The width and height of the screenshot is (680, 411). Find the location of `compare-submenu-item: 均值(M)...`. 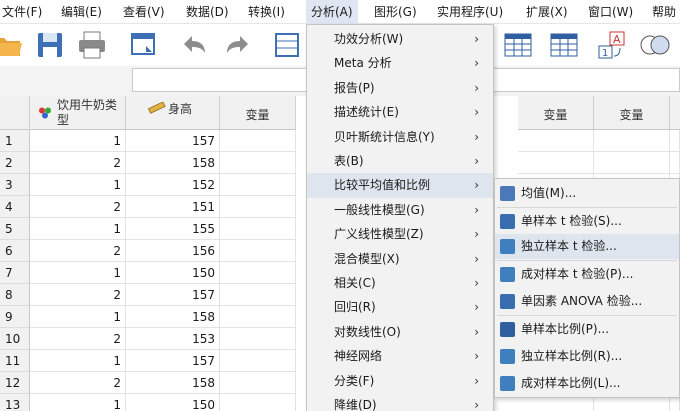

compare-submenu-item: 均值(M)... is located at coordinates (587, 193).